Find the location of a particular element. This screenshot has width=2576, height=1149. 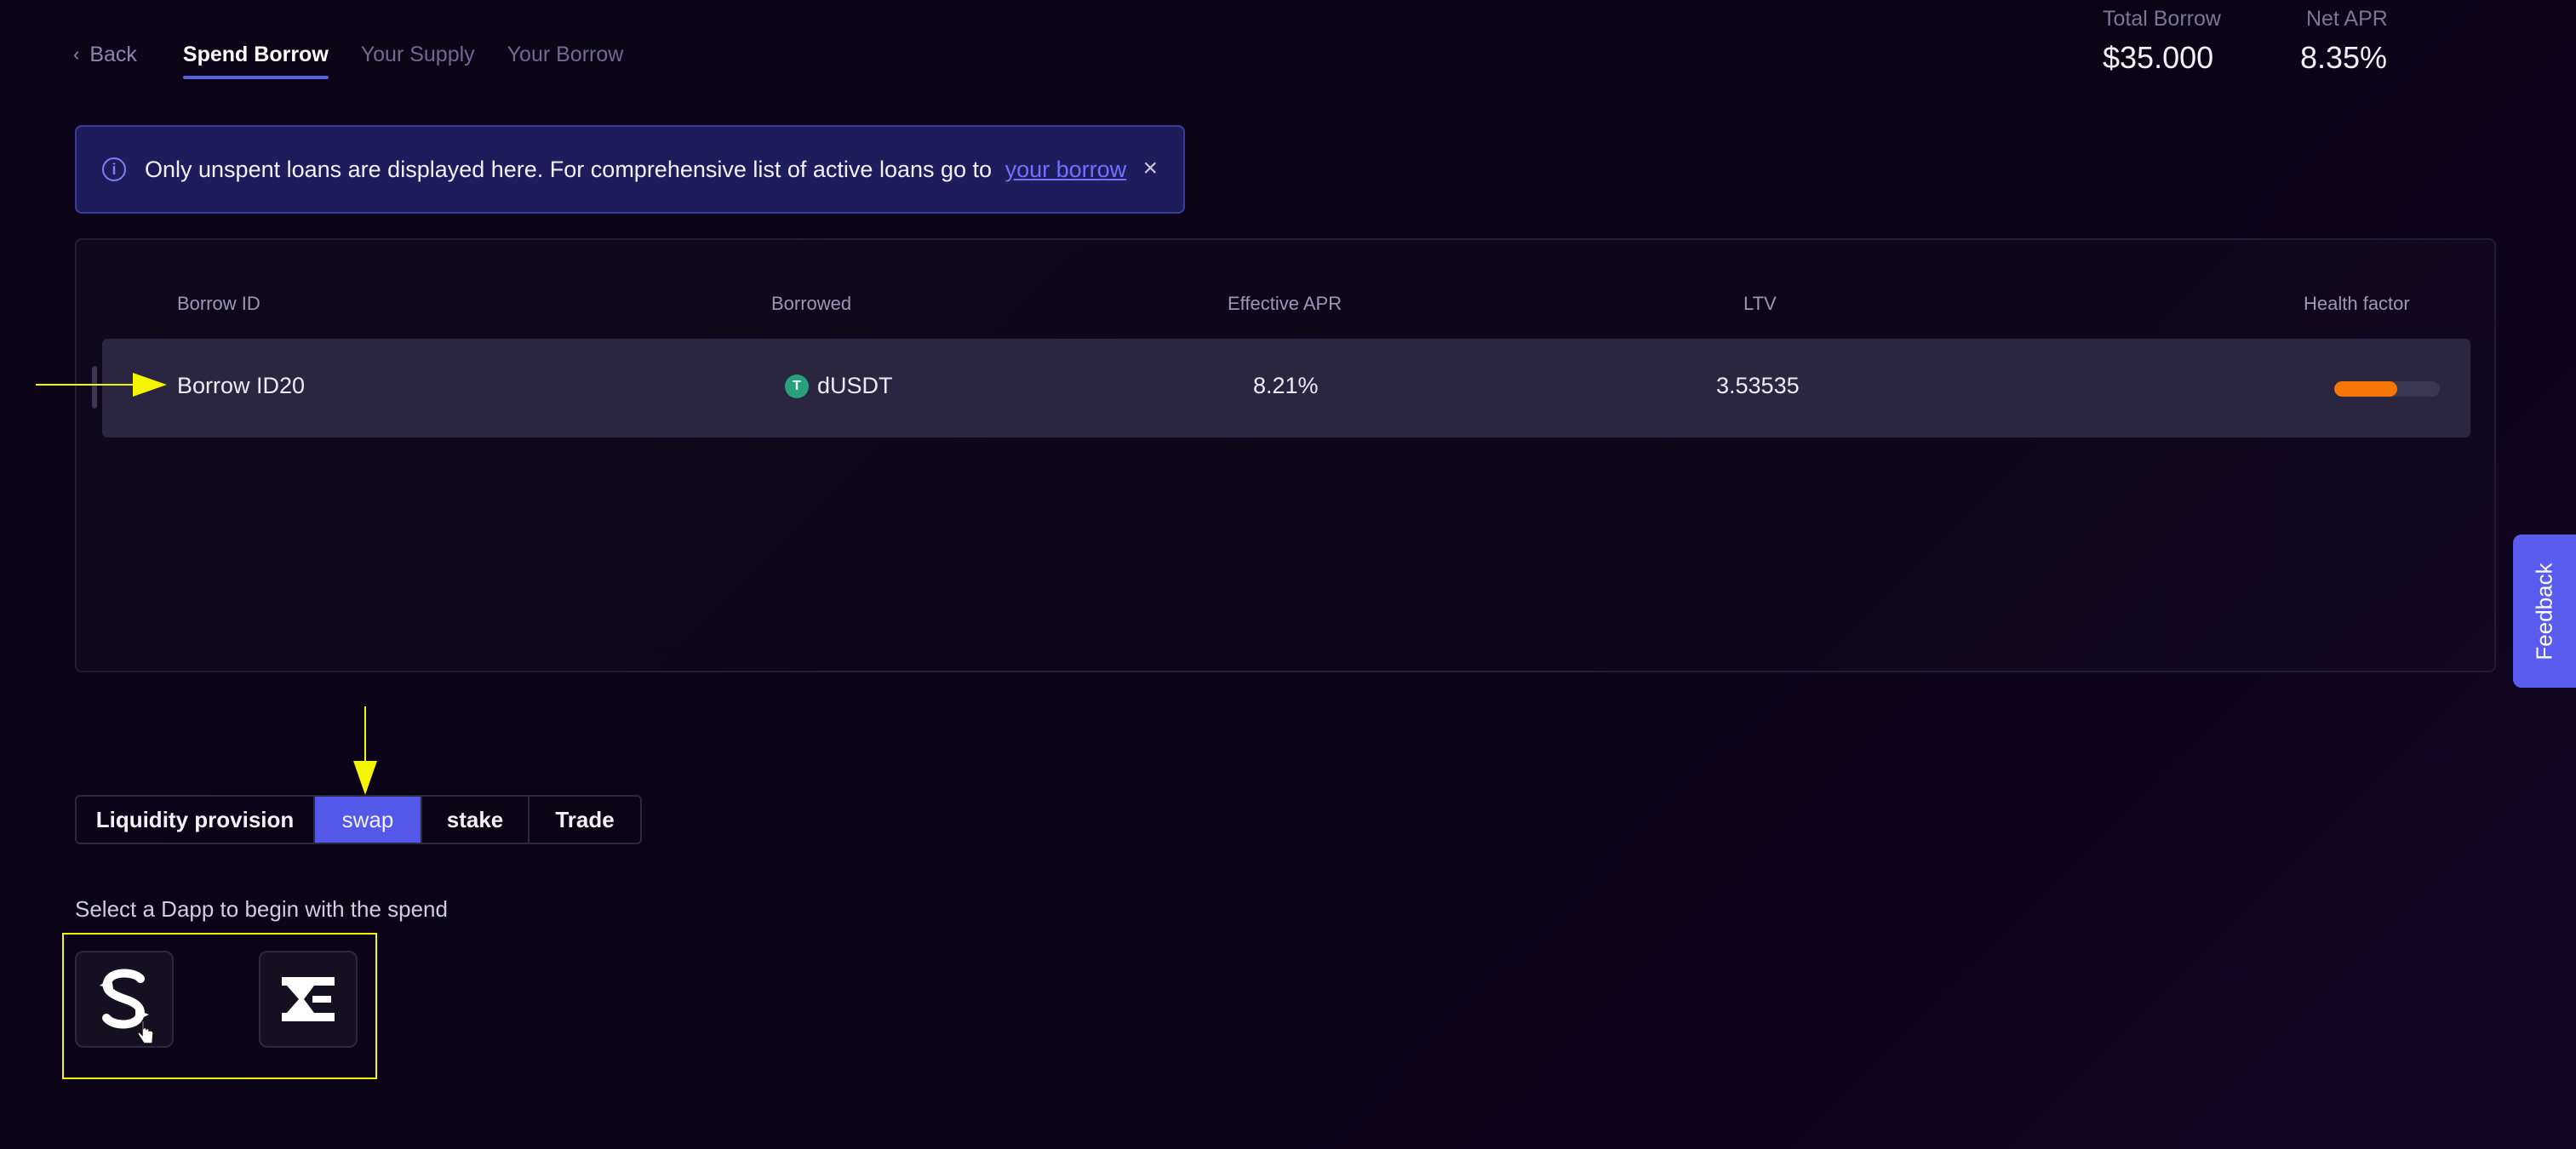

category-trade: Trade is located at coordinates (585, 820).